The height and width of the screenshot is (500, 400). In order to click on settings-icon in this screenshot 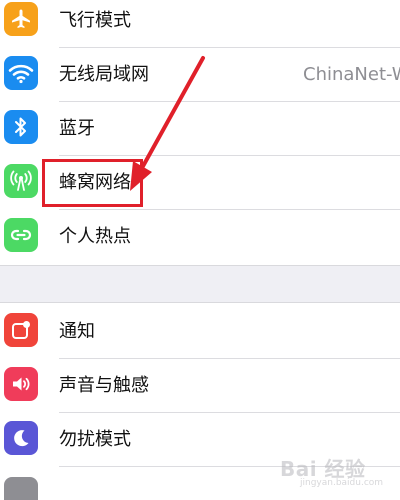, I will do `click(21, 488)`.